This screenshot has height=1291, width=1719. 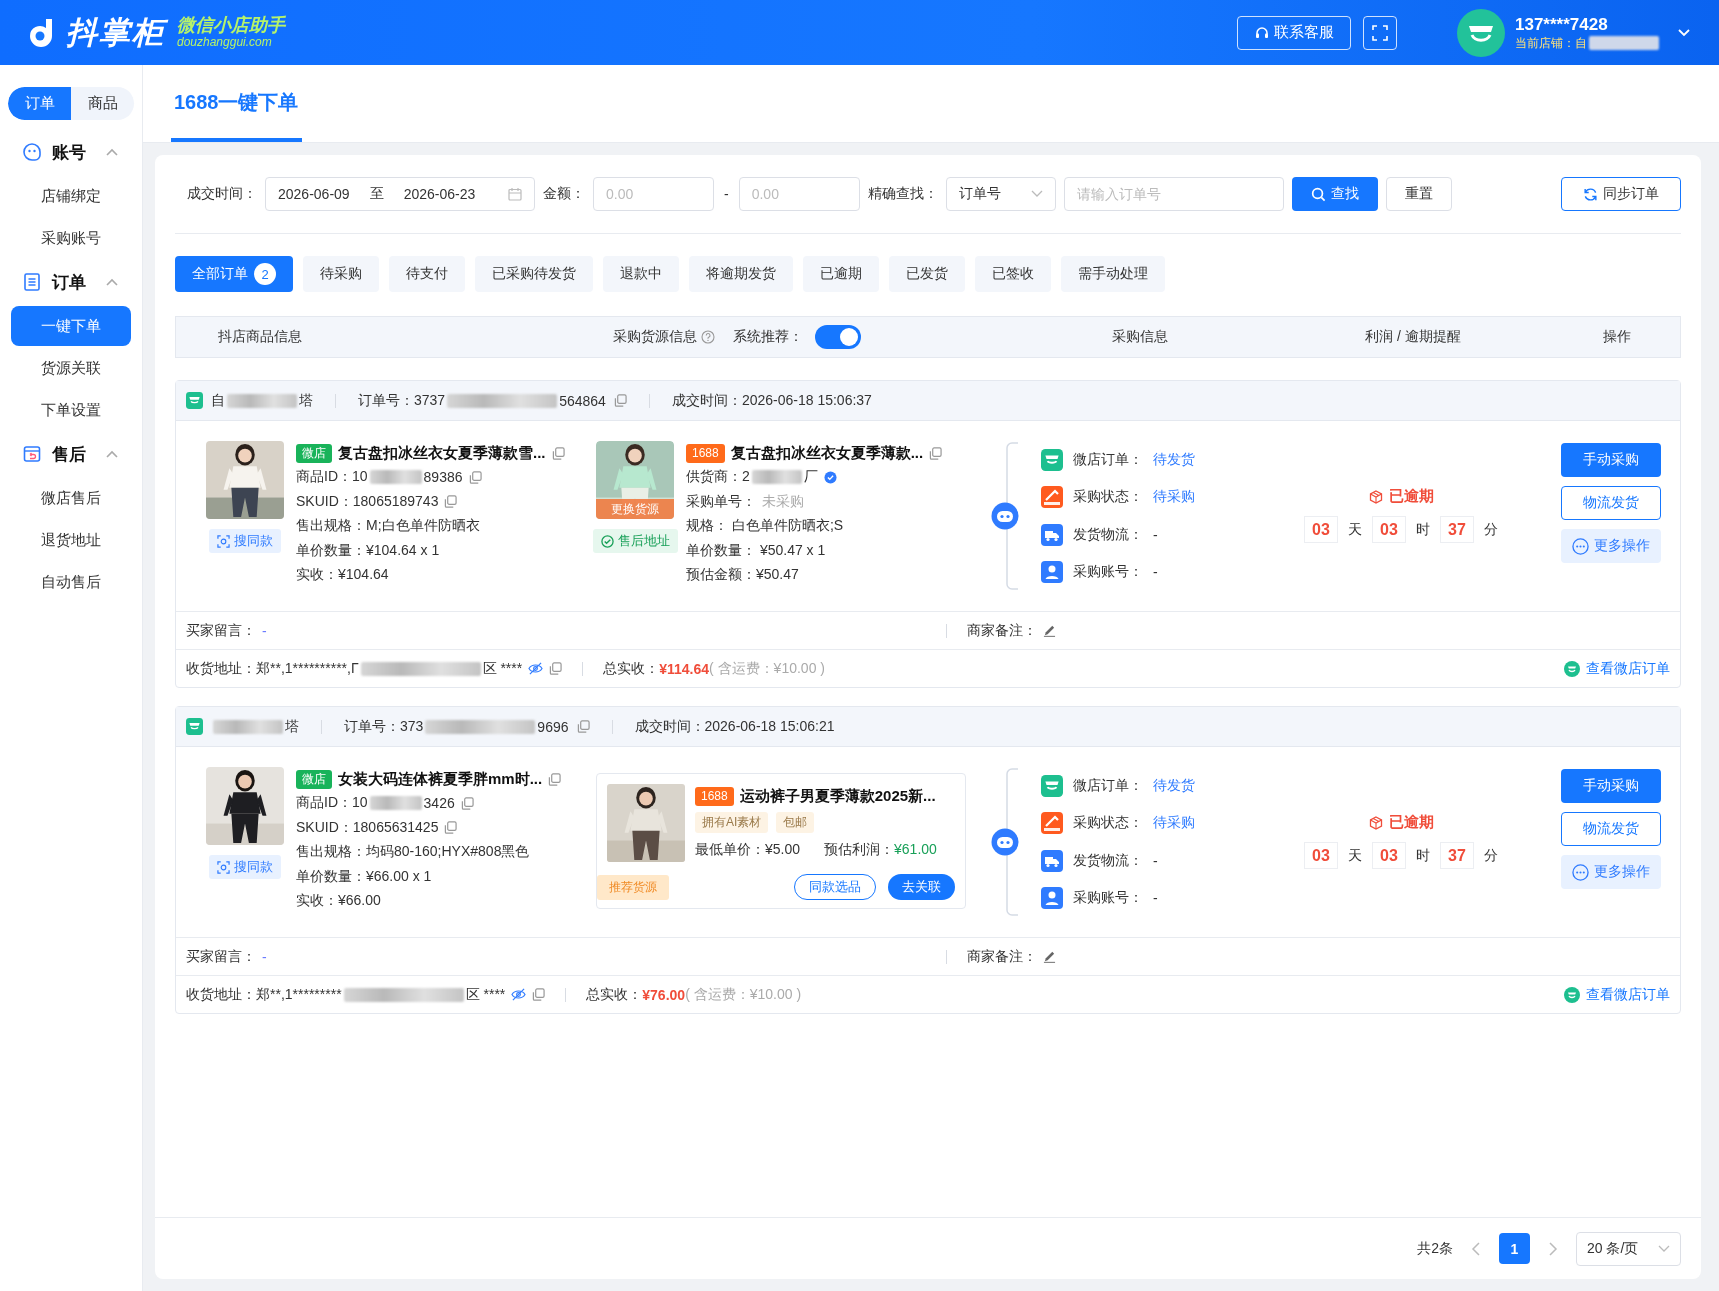 I want to click on status-tab: 将逾期发货, so click(x=741, y=274).